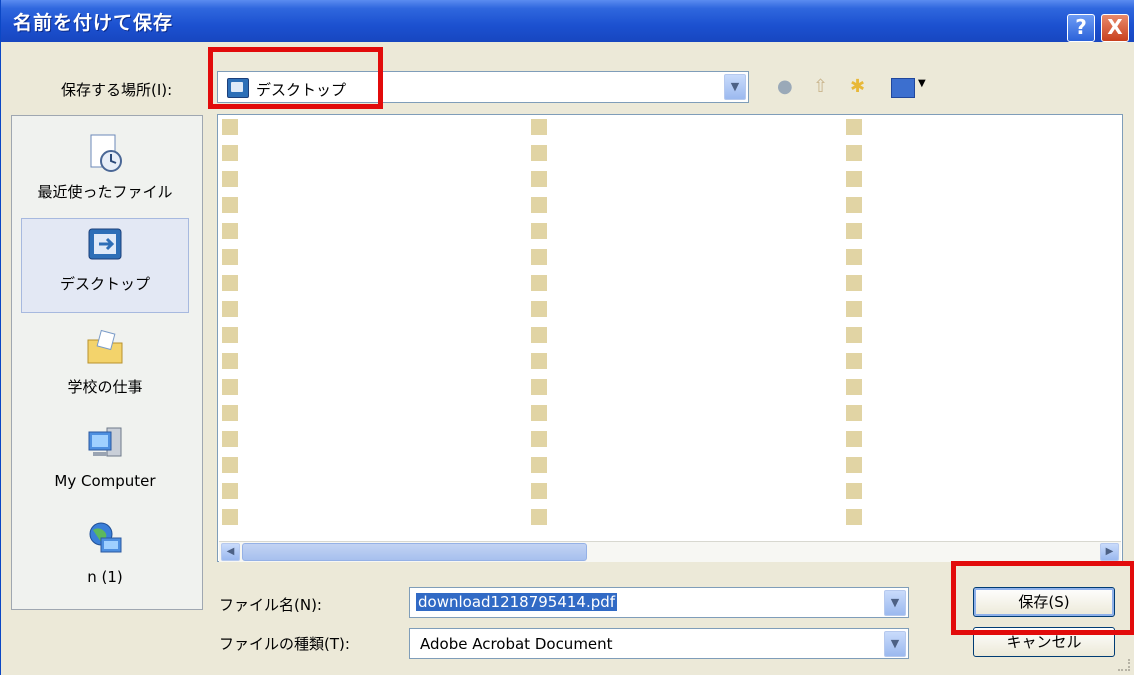 This screenshot has width=1134, height=675. Describe the element at coordinates (105, 346) in the screenshot. I see `documents-folder-icon` at that location.